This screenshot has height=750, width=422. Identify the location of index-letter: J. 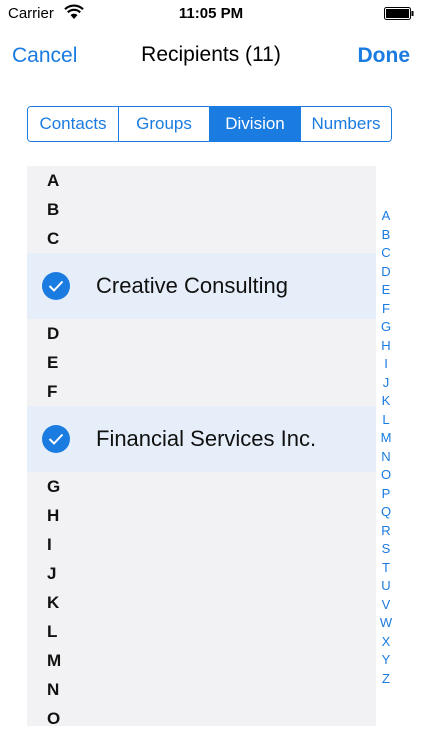
(386, 383).